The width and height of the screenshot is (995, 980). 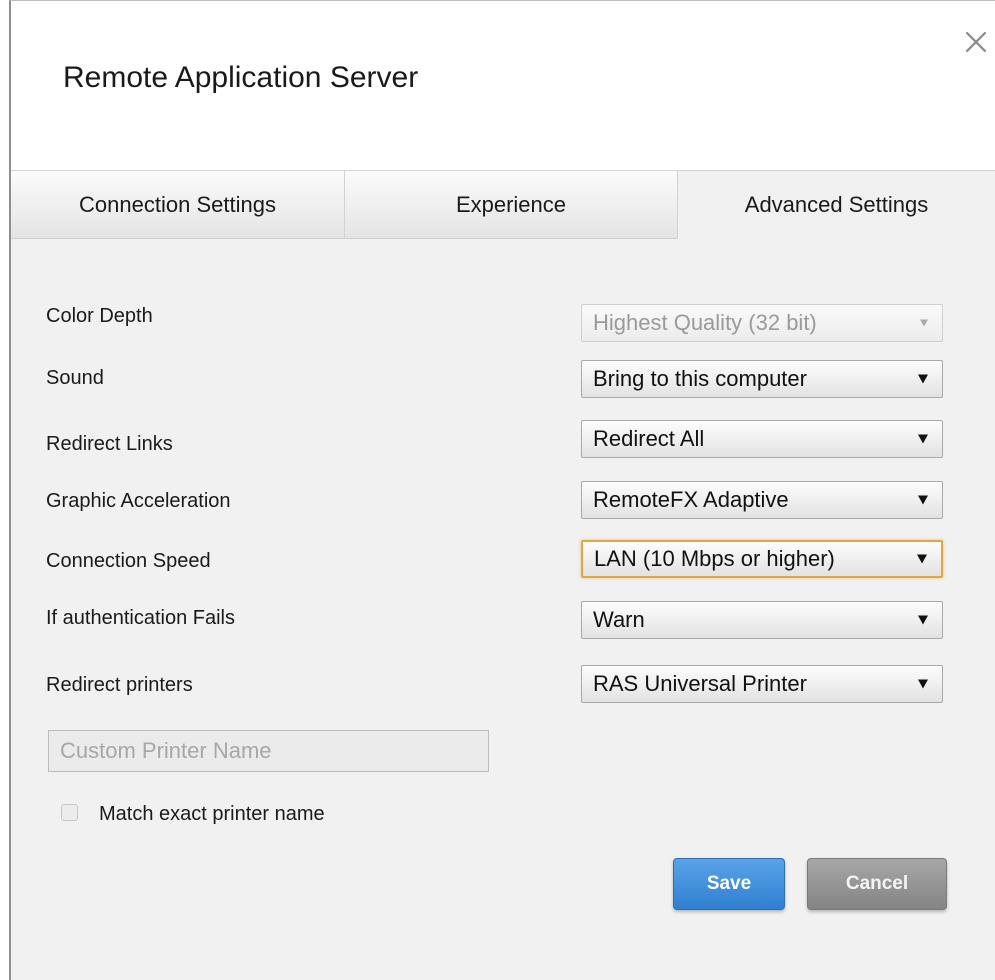 I want to click on graphic-acceleration-select: RemoteFX Adaptive, so click(x=762, y=500).